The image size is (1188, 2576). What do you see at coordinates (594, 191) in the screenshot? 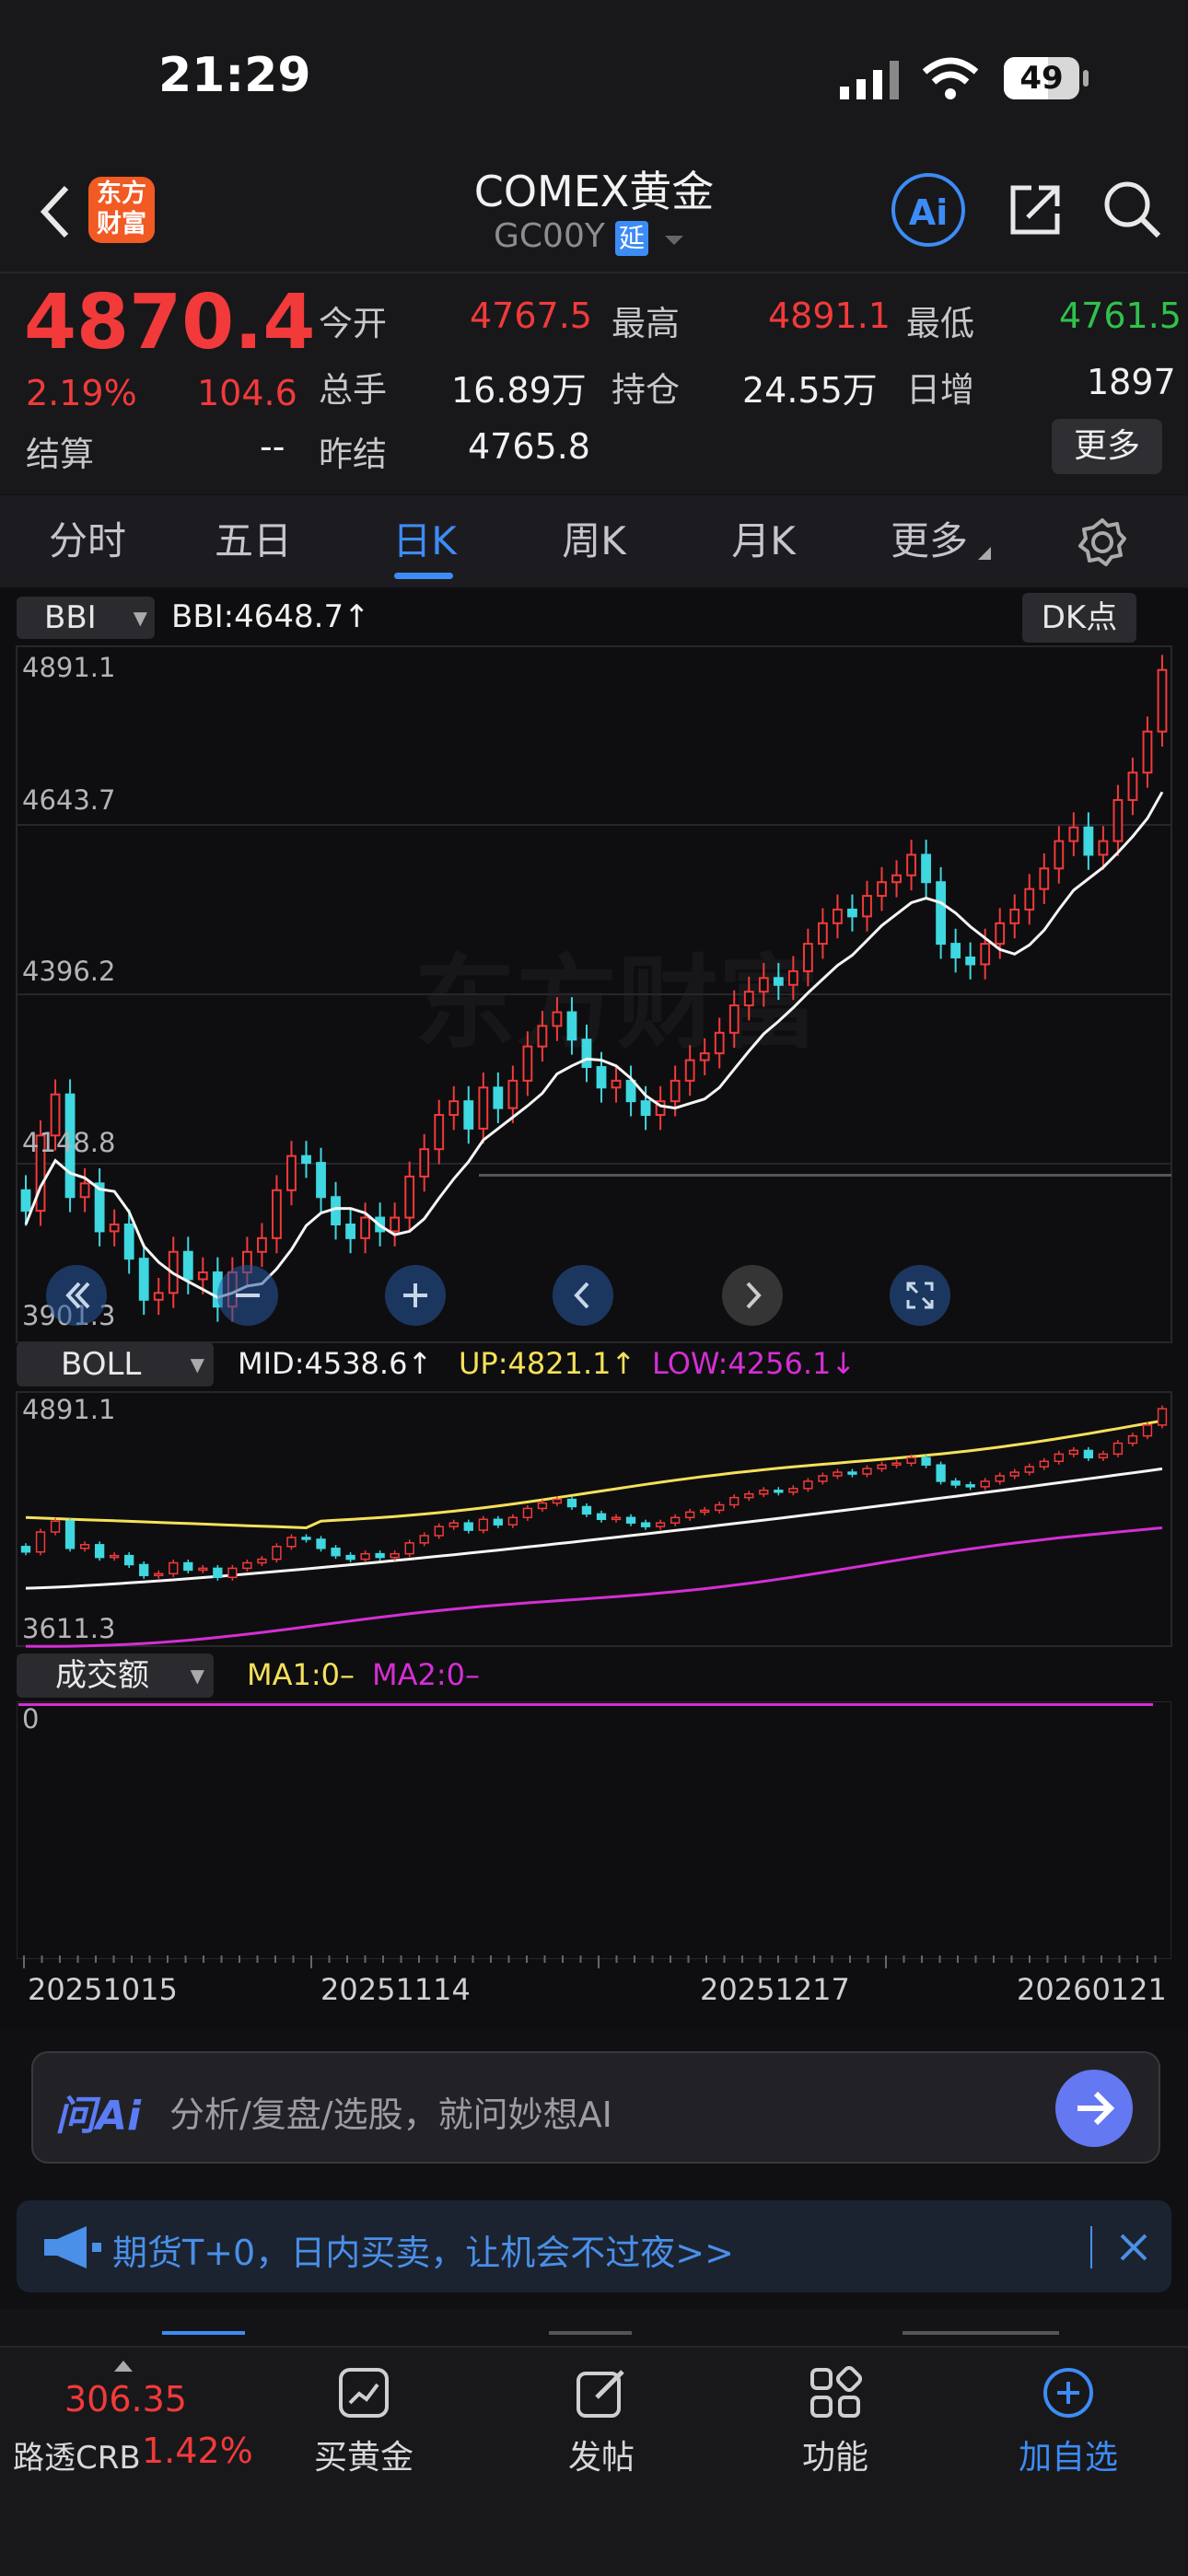
I see `page-title: COMEX黄金` at bounding box center [594, 191].